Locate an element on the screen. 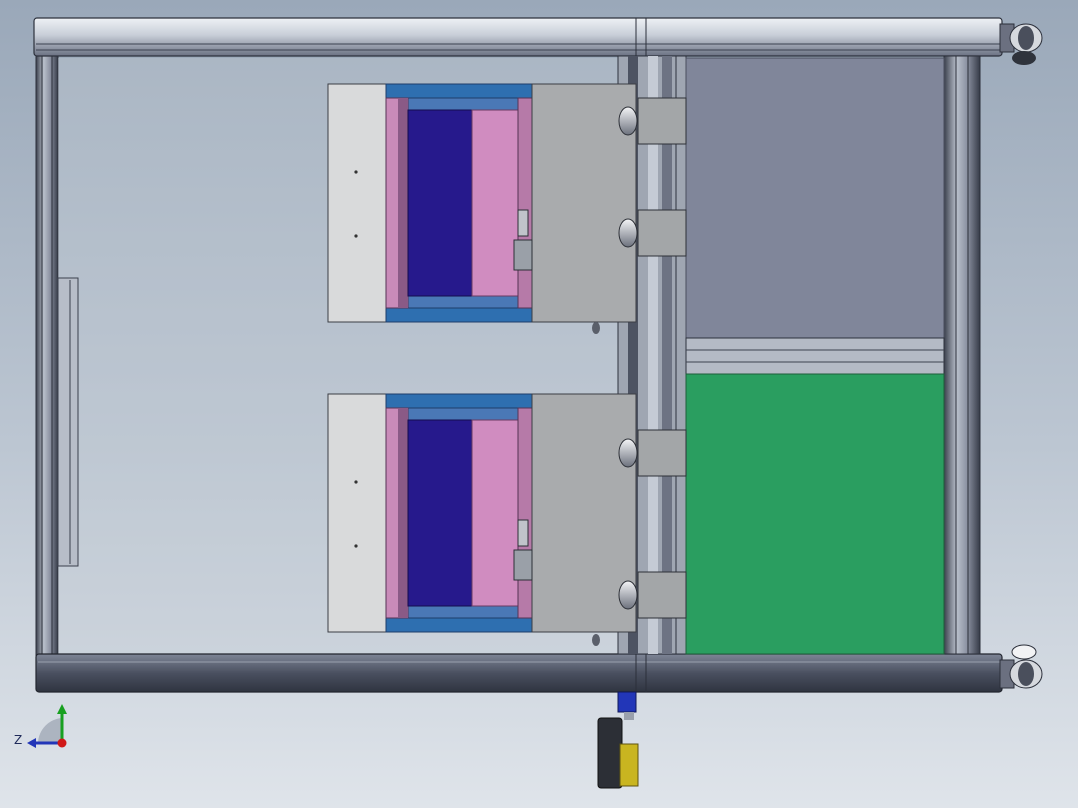 The height and width of the screenshot is (808, 1078). axis-triad: Z is located at coordinates (40, 726).